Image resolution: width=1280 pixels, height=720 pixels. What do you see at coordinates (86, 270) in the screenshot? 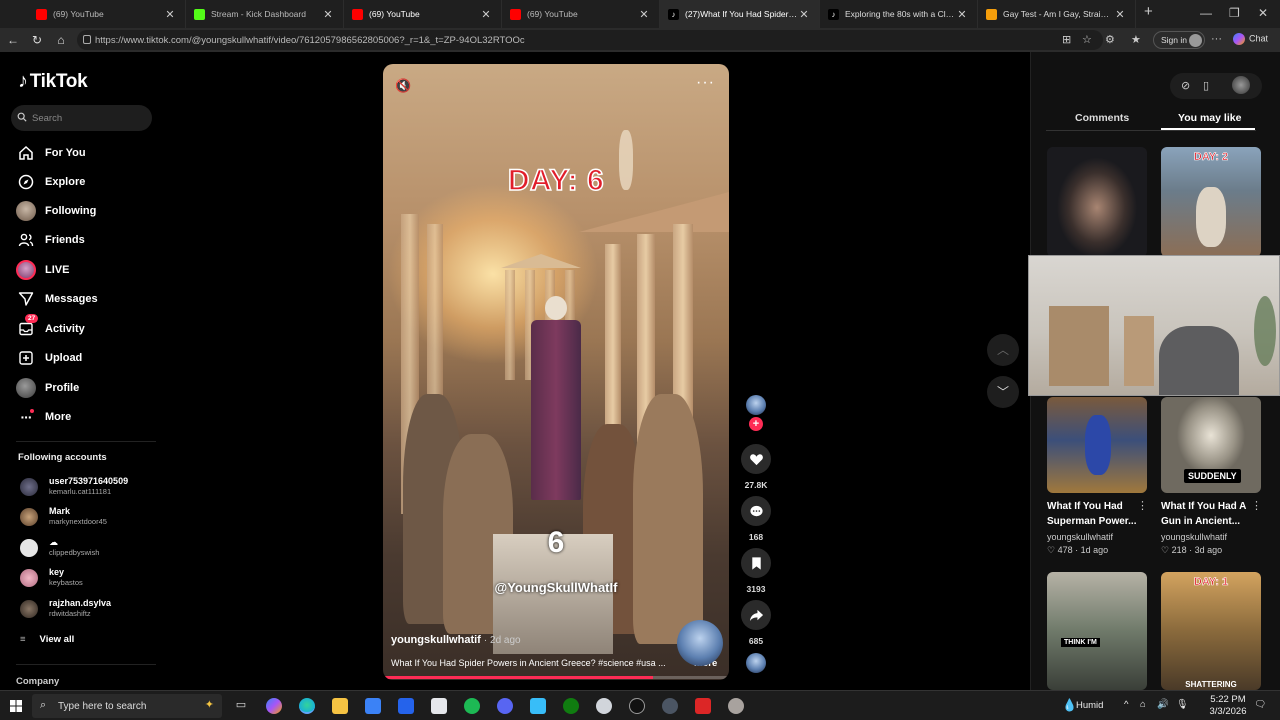
I see `nav-live: LIVE` at bounding box center [86, 270].